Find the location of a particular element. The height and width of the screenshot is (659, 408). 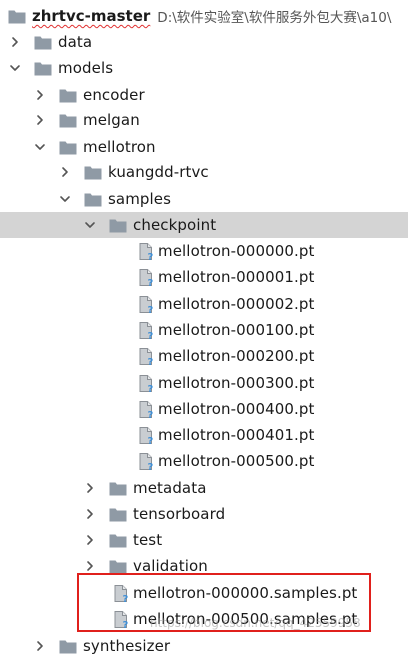

tree-item-label: test is located at coordinates (148, 540).